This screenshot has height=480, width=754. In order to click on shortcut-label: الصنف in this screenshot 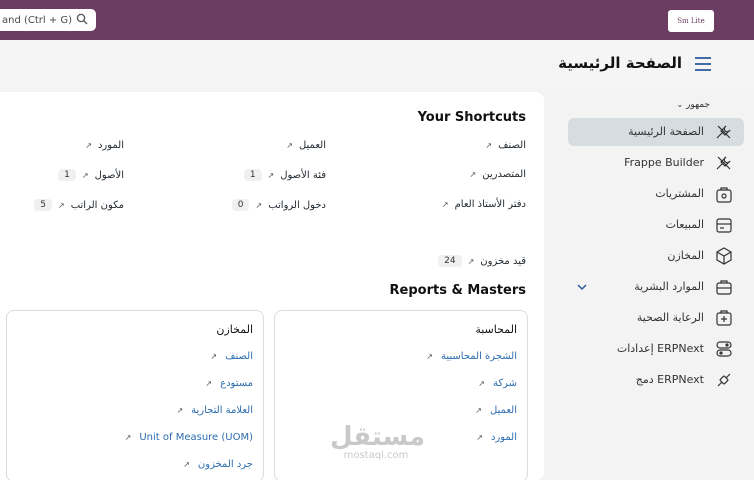, I will do `click(512, 145)`.